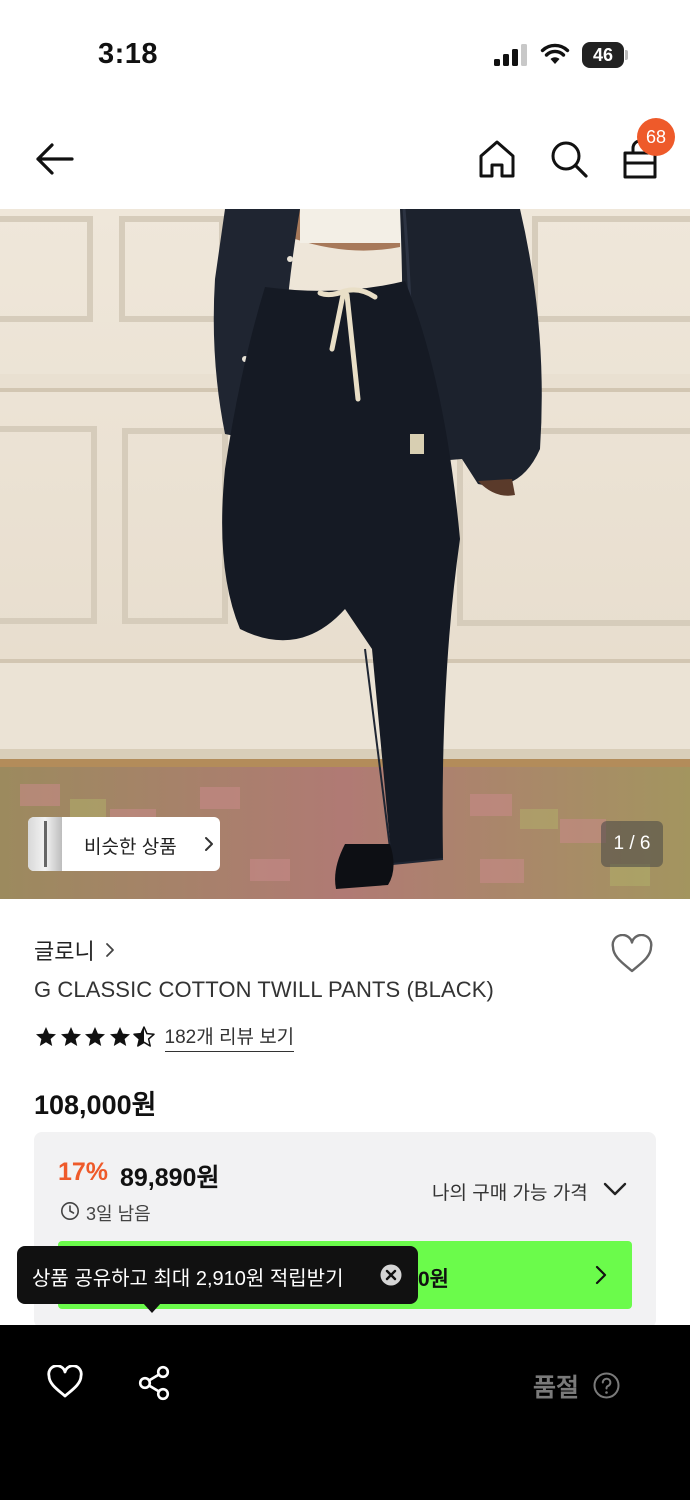  What do you see at coordinates (264, 989) in the screenshot?
I see `product-title: G CLASSIC COTTON TWILL PANTS (BLACK)` at bounding box center [264, 989].